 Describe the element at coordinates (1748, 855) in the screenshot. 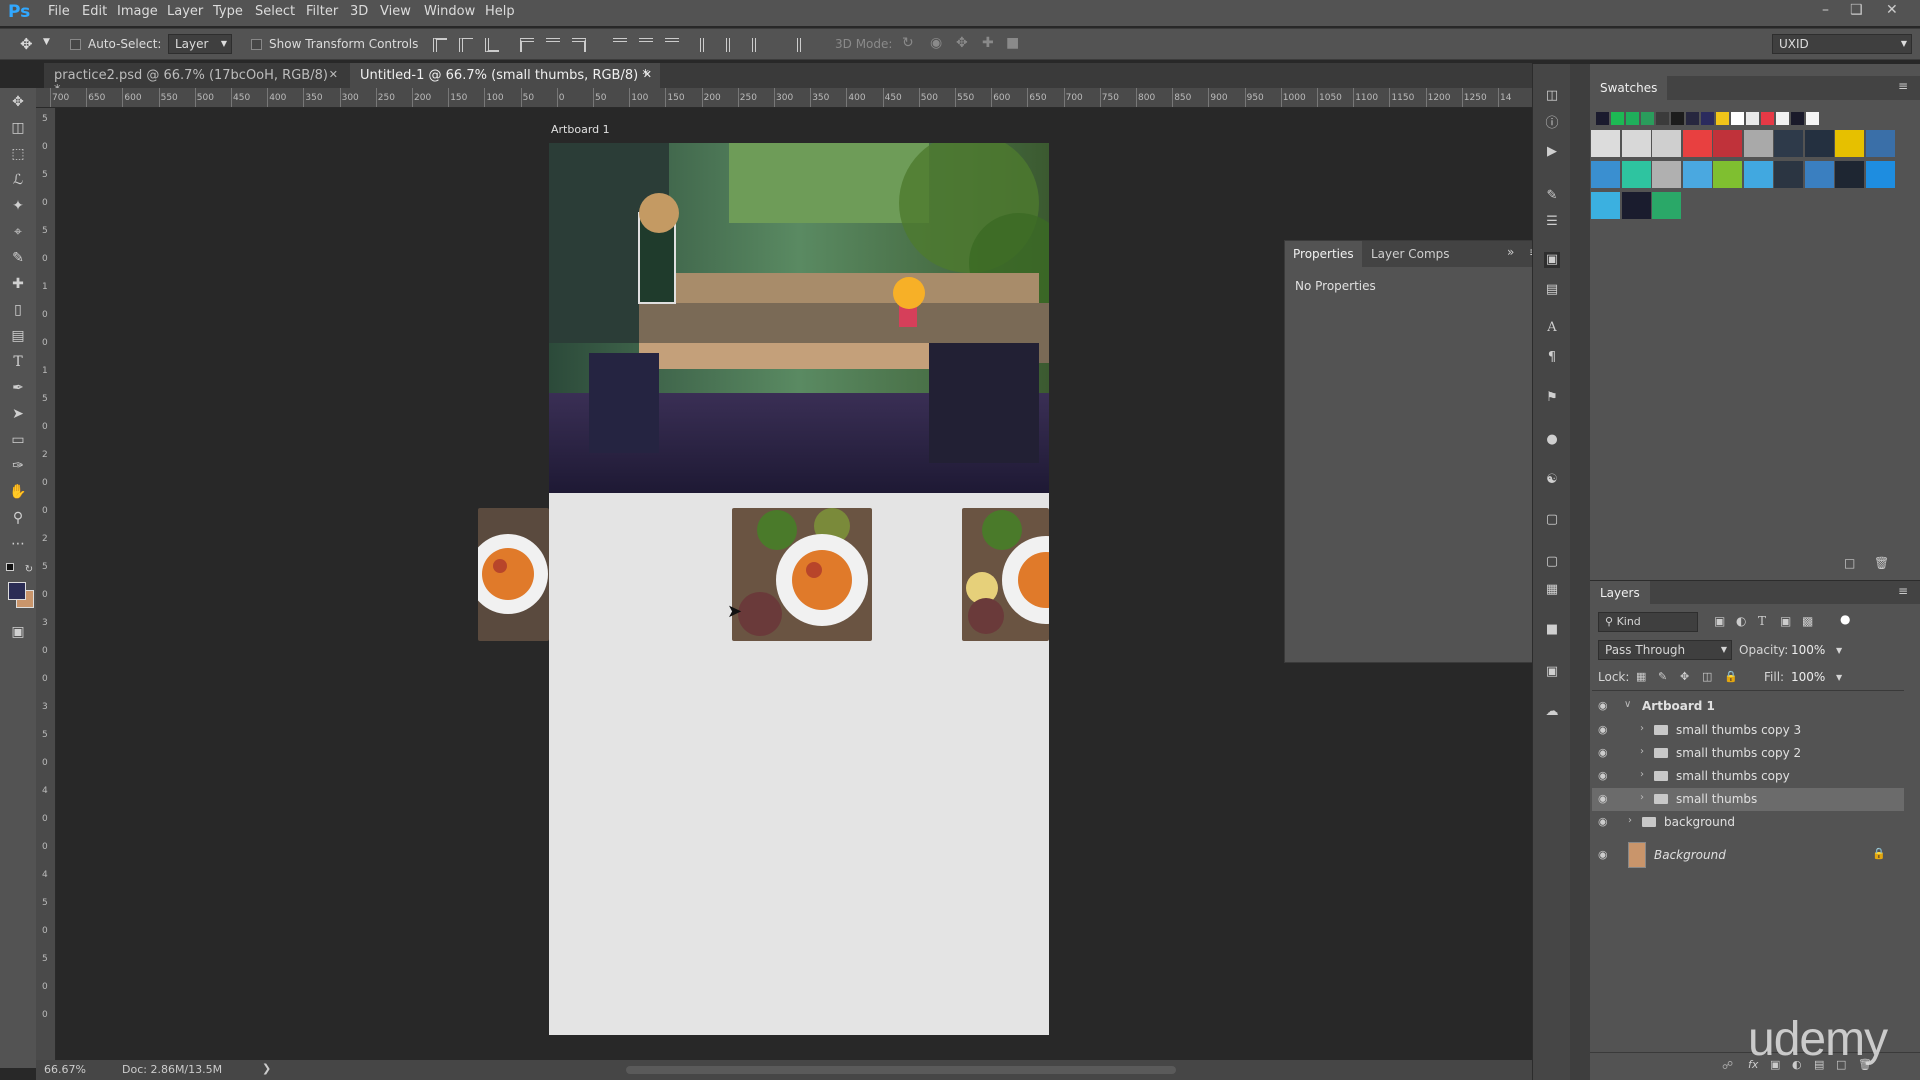

I see `layer-row: ◉ Background 🔒` at that location.